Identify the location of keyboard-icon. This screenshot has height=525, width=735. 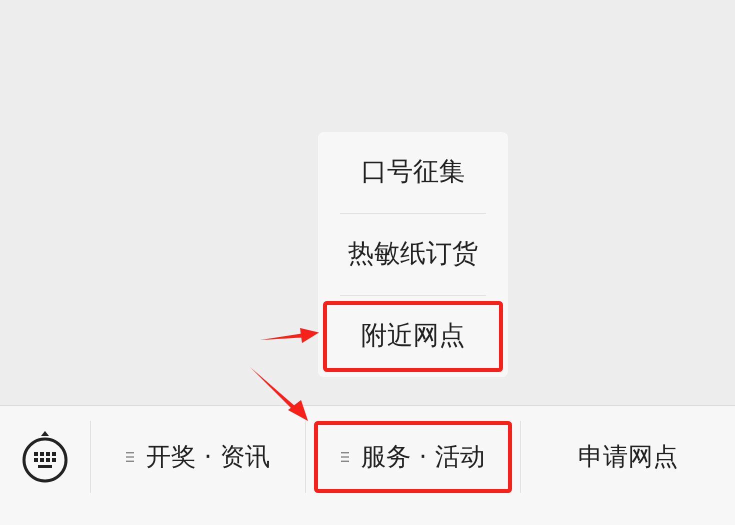
(45, 457).